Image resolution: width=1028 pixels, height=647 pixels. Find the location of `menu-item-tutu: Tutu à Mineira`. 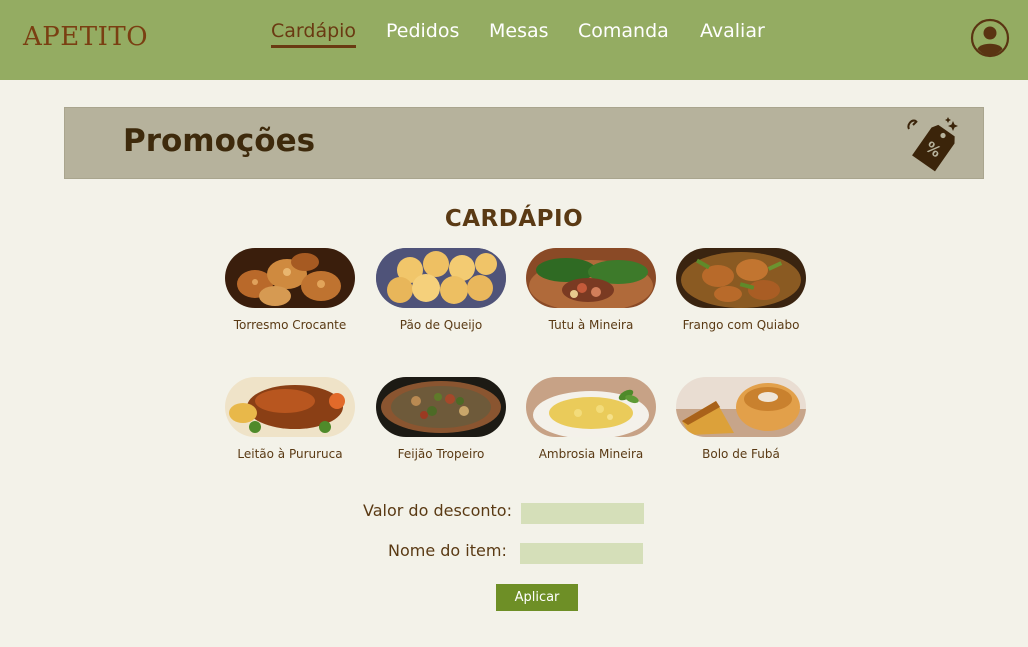

menu-item-tutu: Tutu à Mineira is located at coordinates (591, 290).